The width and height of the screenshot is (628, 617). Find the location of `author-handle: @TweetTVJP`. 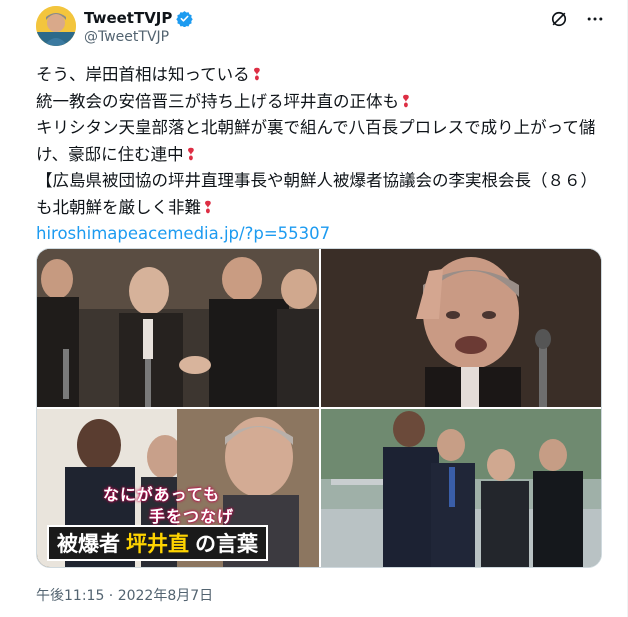

author-handle: @TweetTVJP is located at coordinates (138, 37).